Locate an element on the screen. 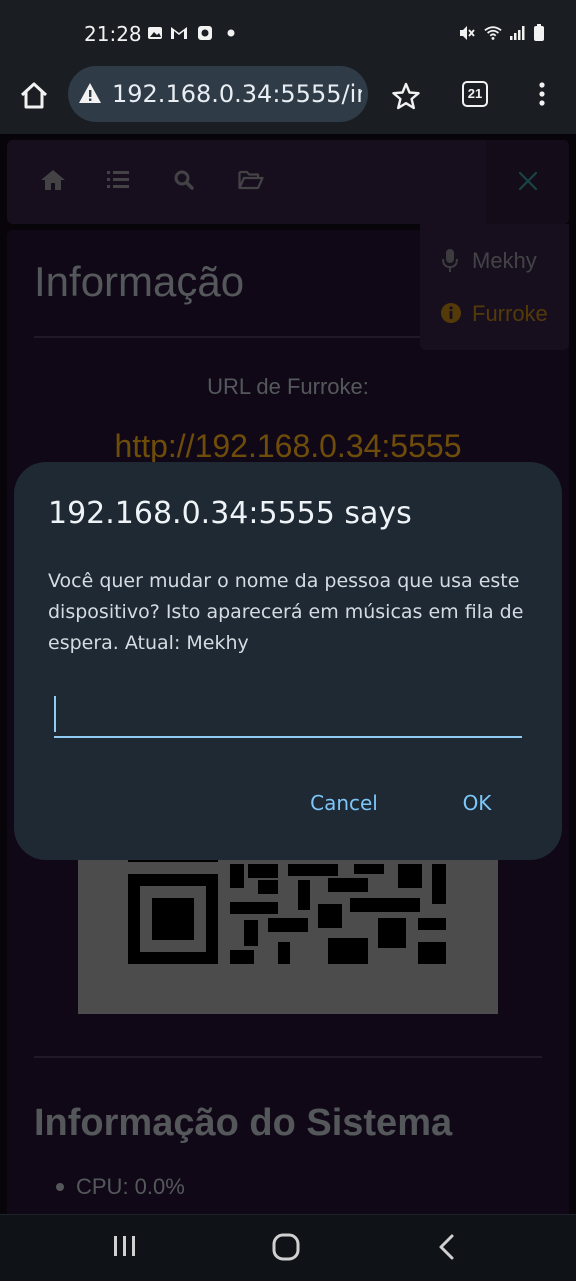  recents-icon is located at coordinates (125, 1248).